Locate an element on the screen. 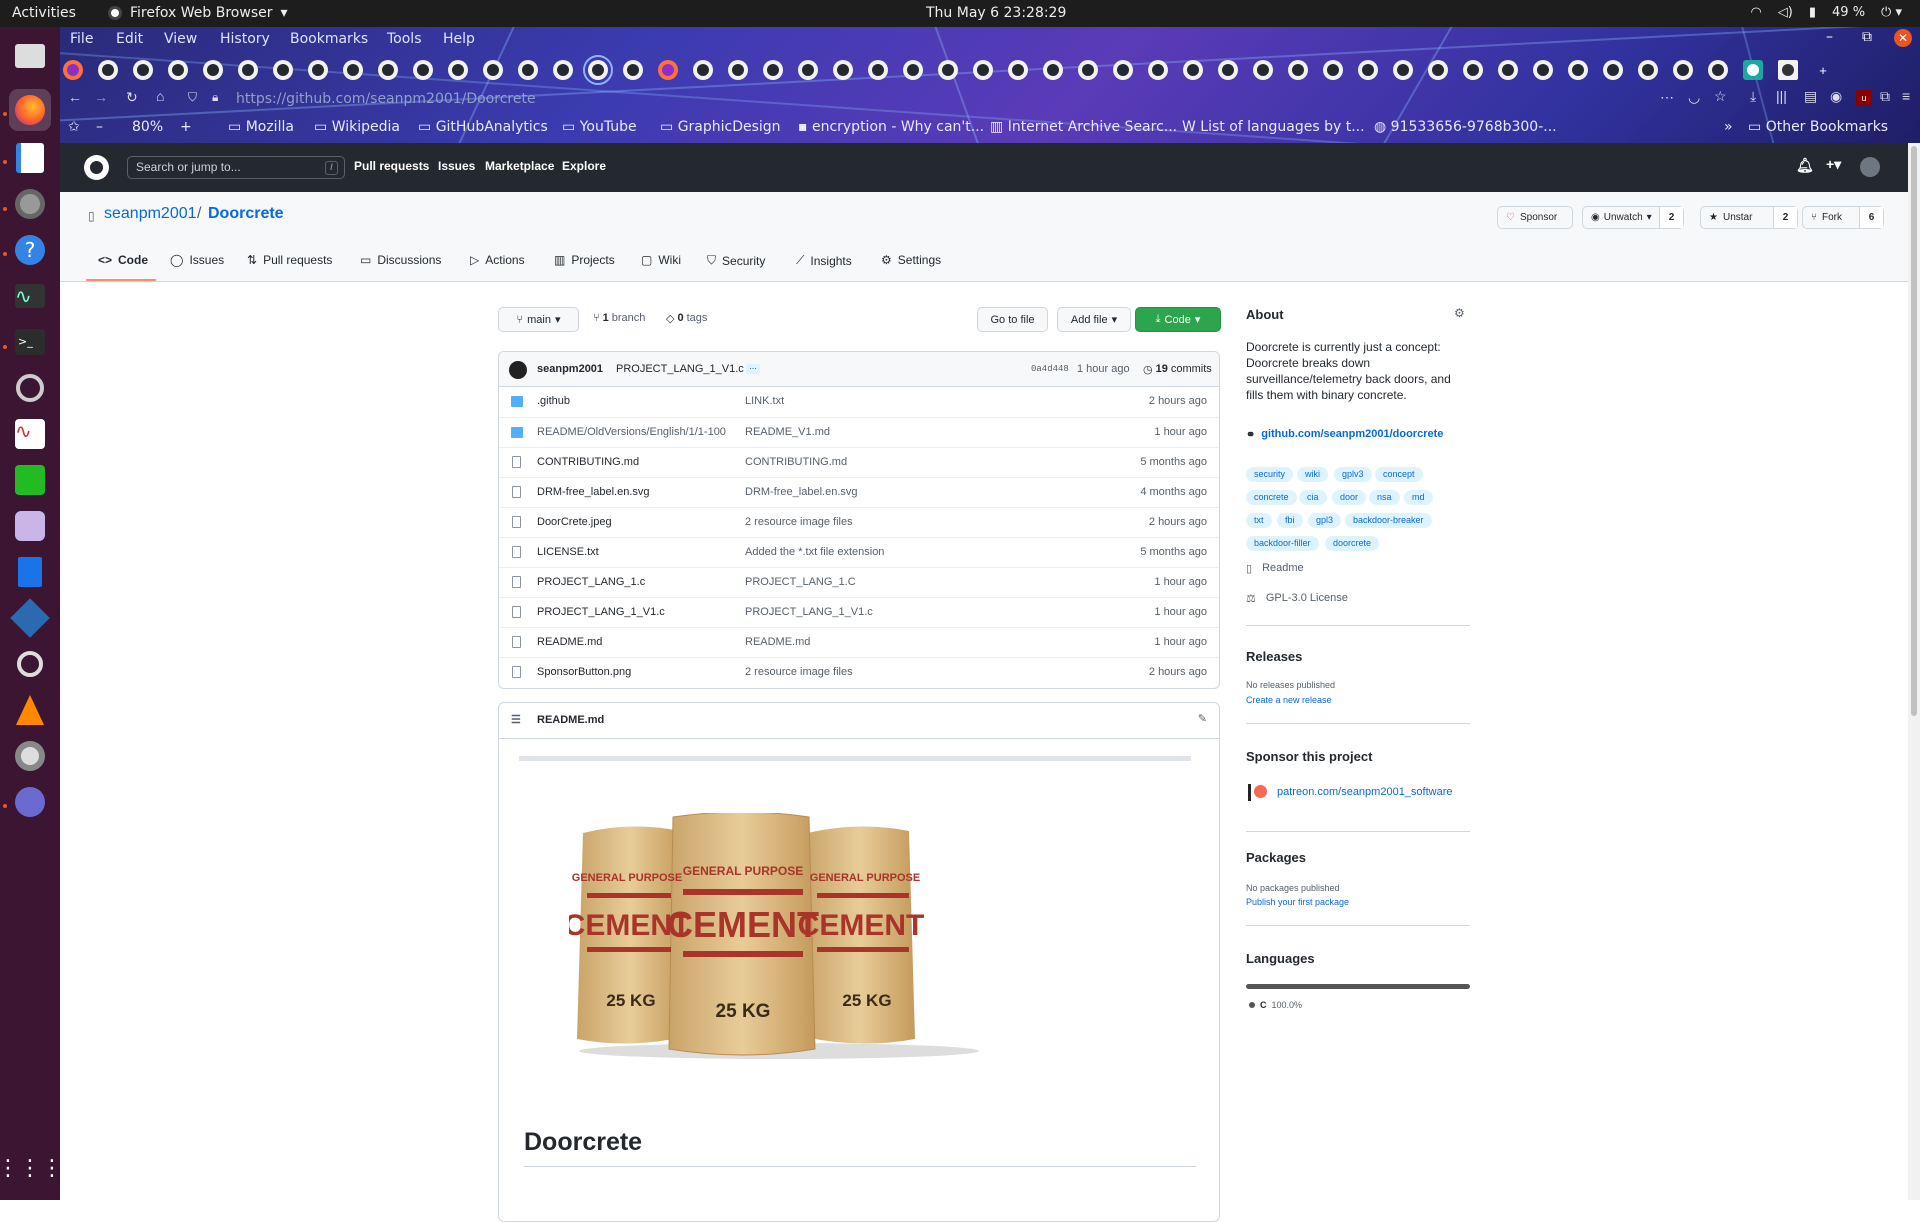 Image resolution: width=1920 pixels, height=1222 pixels. user-icon is located at coordinates (30, 802).